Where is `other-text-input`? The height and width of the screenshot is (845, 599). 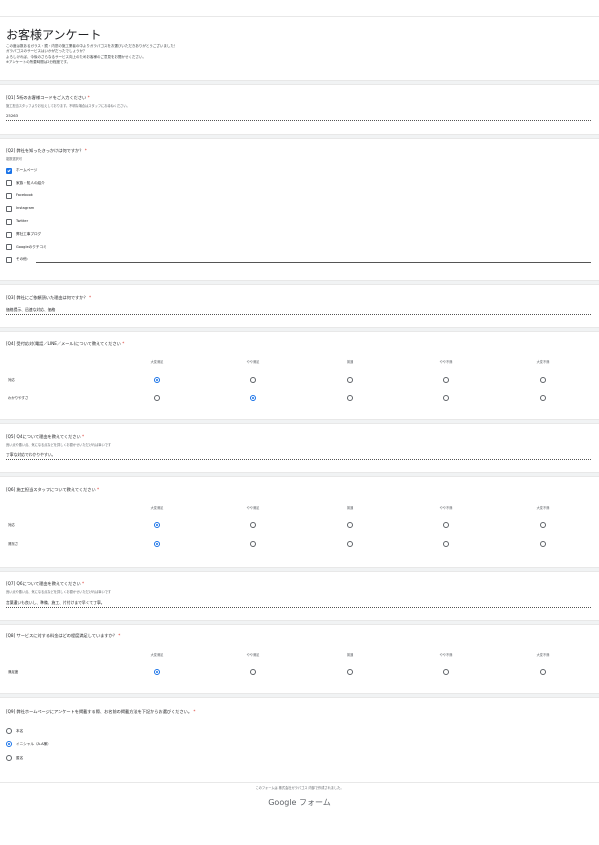 other-text-input is located at coordinates (313, 263).